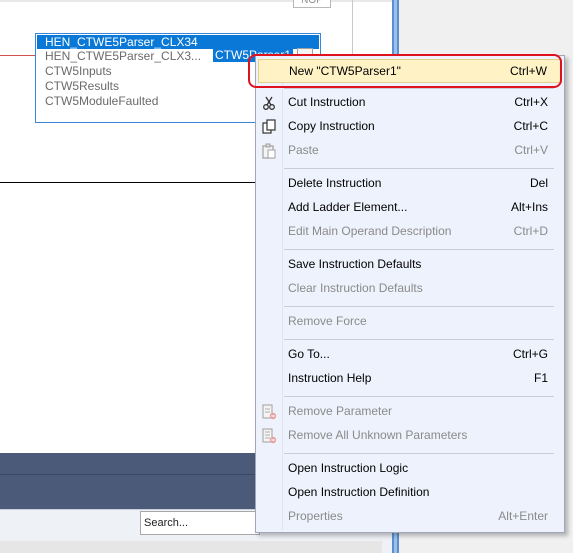 This screenshot has height=553, width=573. Describe the element at coordinates (269, 151) in the screenshot. I see `paste-icon` at that location.